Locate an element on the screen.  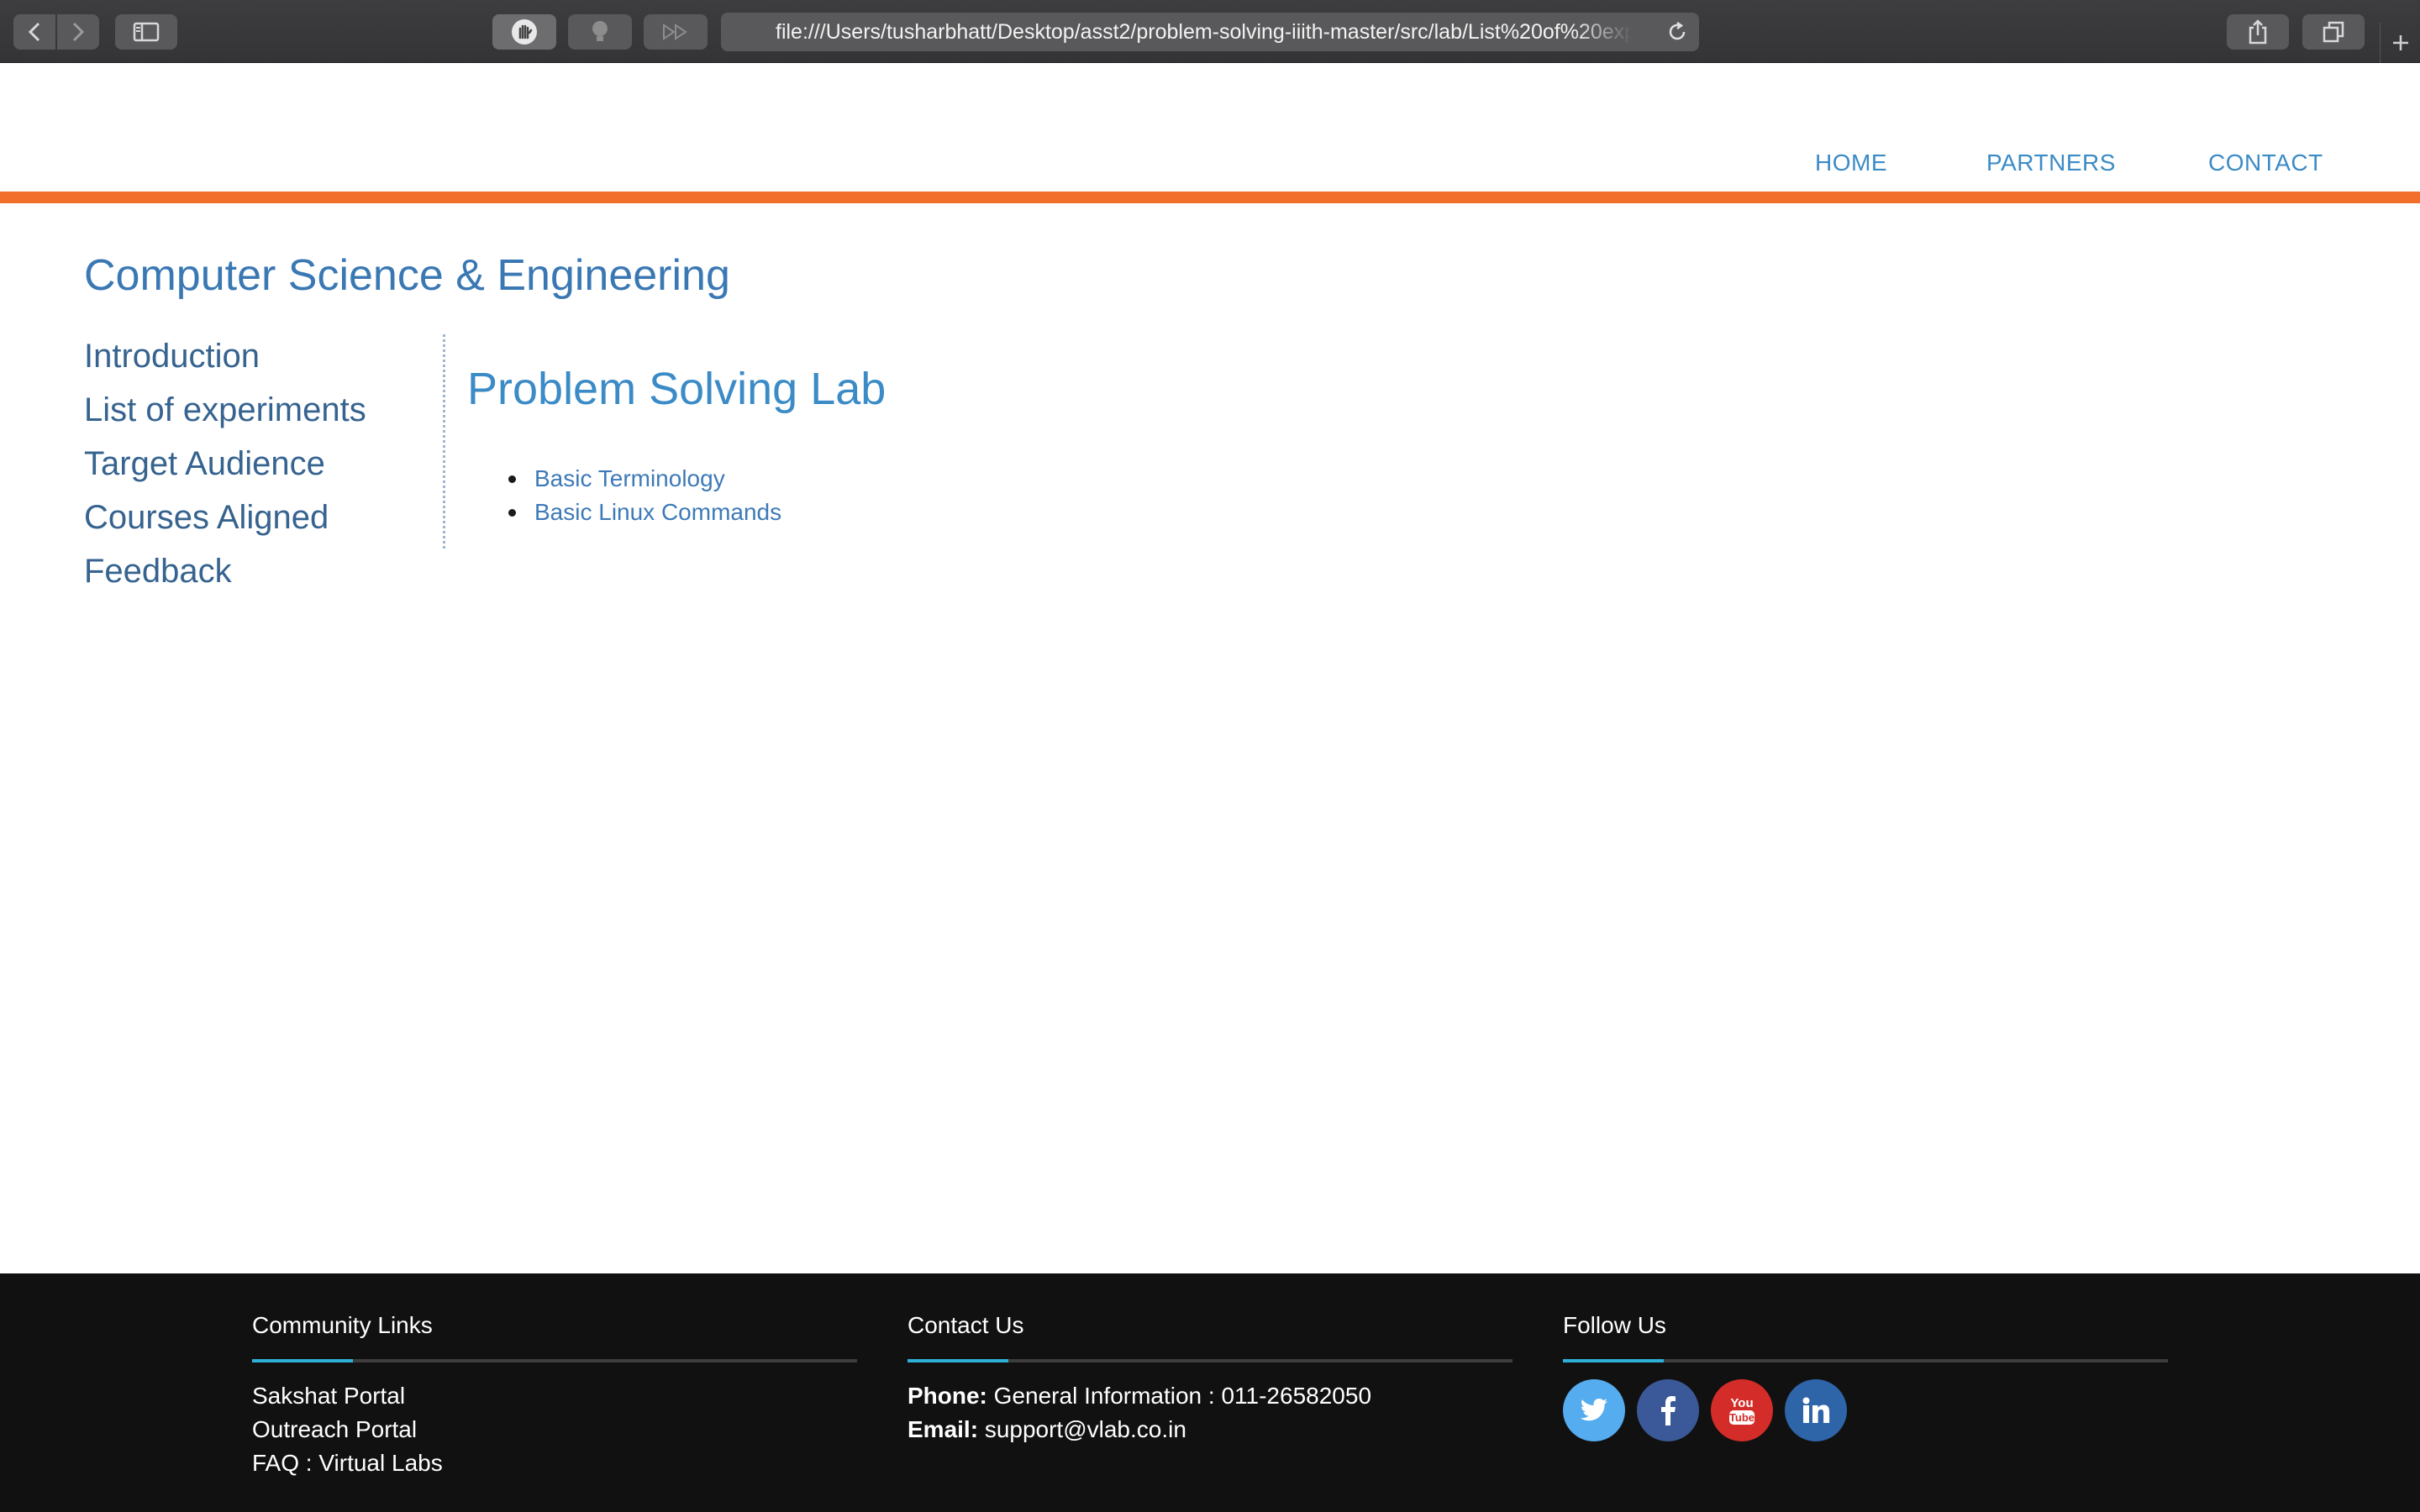
lightbulb-icon is located at coordinates (600, 31).